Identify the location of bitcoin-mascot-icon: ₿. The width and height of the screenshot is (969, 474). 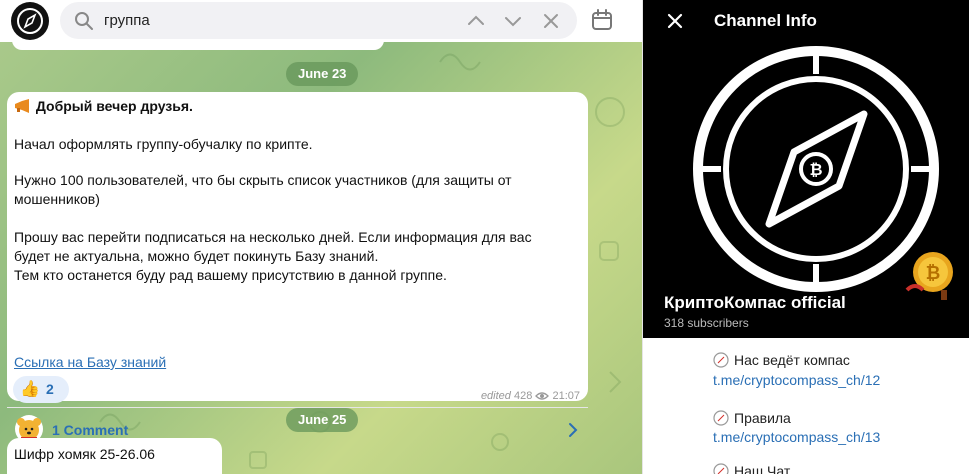
(929, 276).